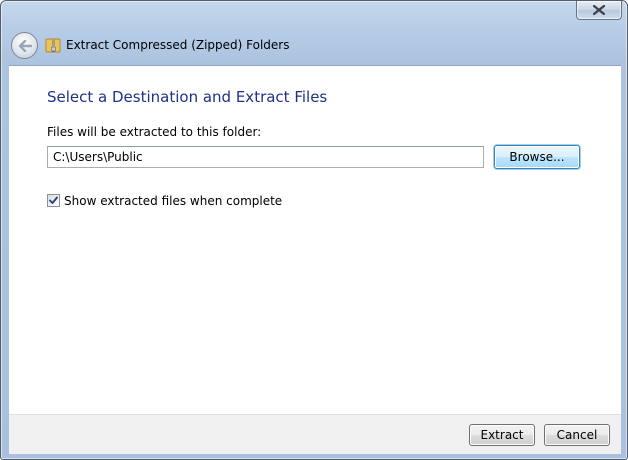 This screenshot has height=460, width=628. What do you see at coordinates (178, 45) in the screenshot?
I see `window-title: Extract Compressed (Zipped) Folders` at bounding box center [178, 45].